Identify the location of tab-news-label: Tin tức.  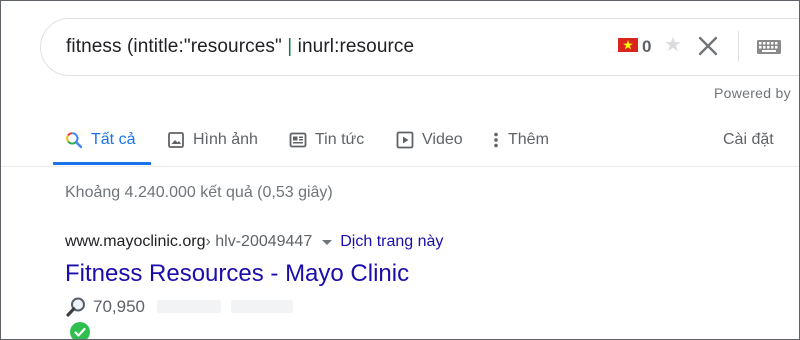
(340, 139).